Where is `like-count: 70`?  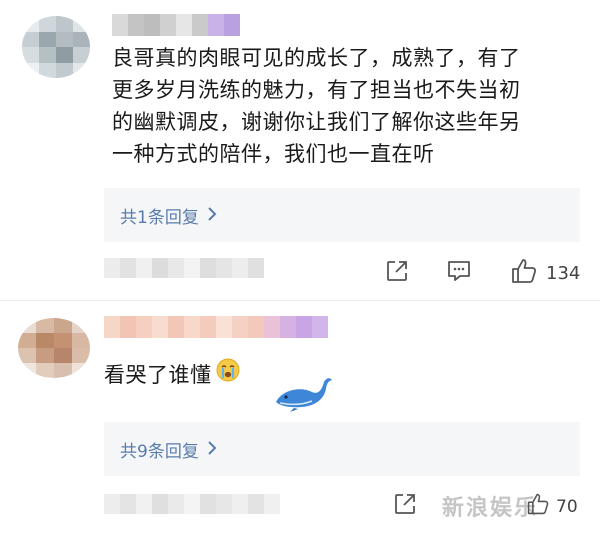 like-count: 70 is located at coordinates (567, 506).